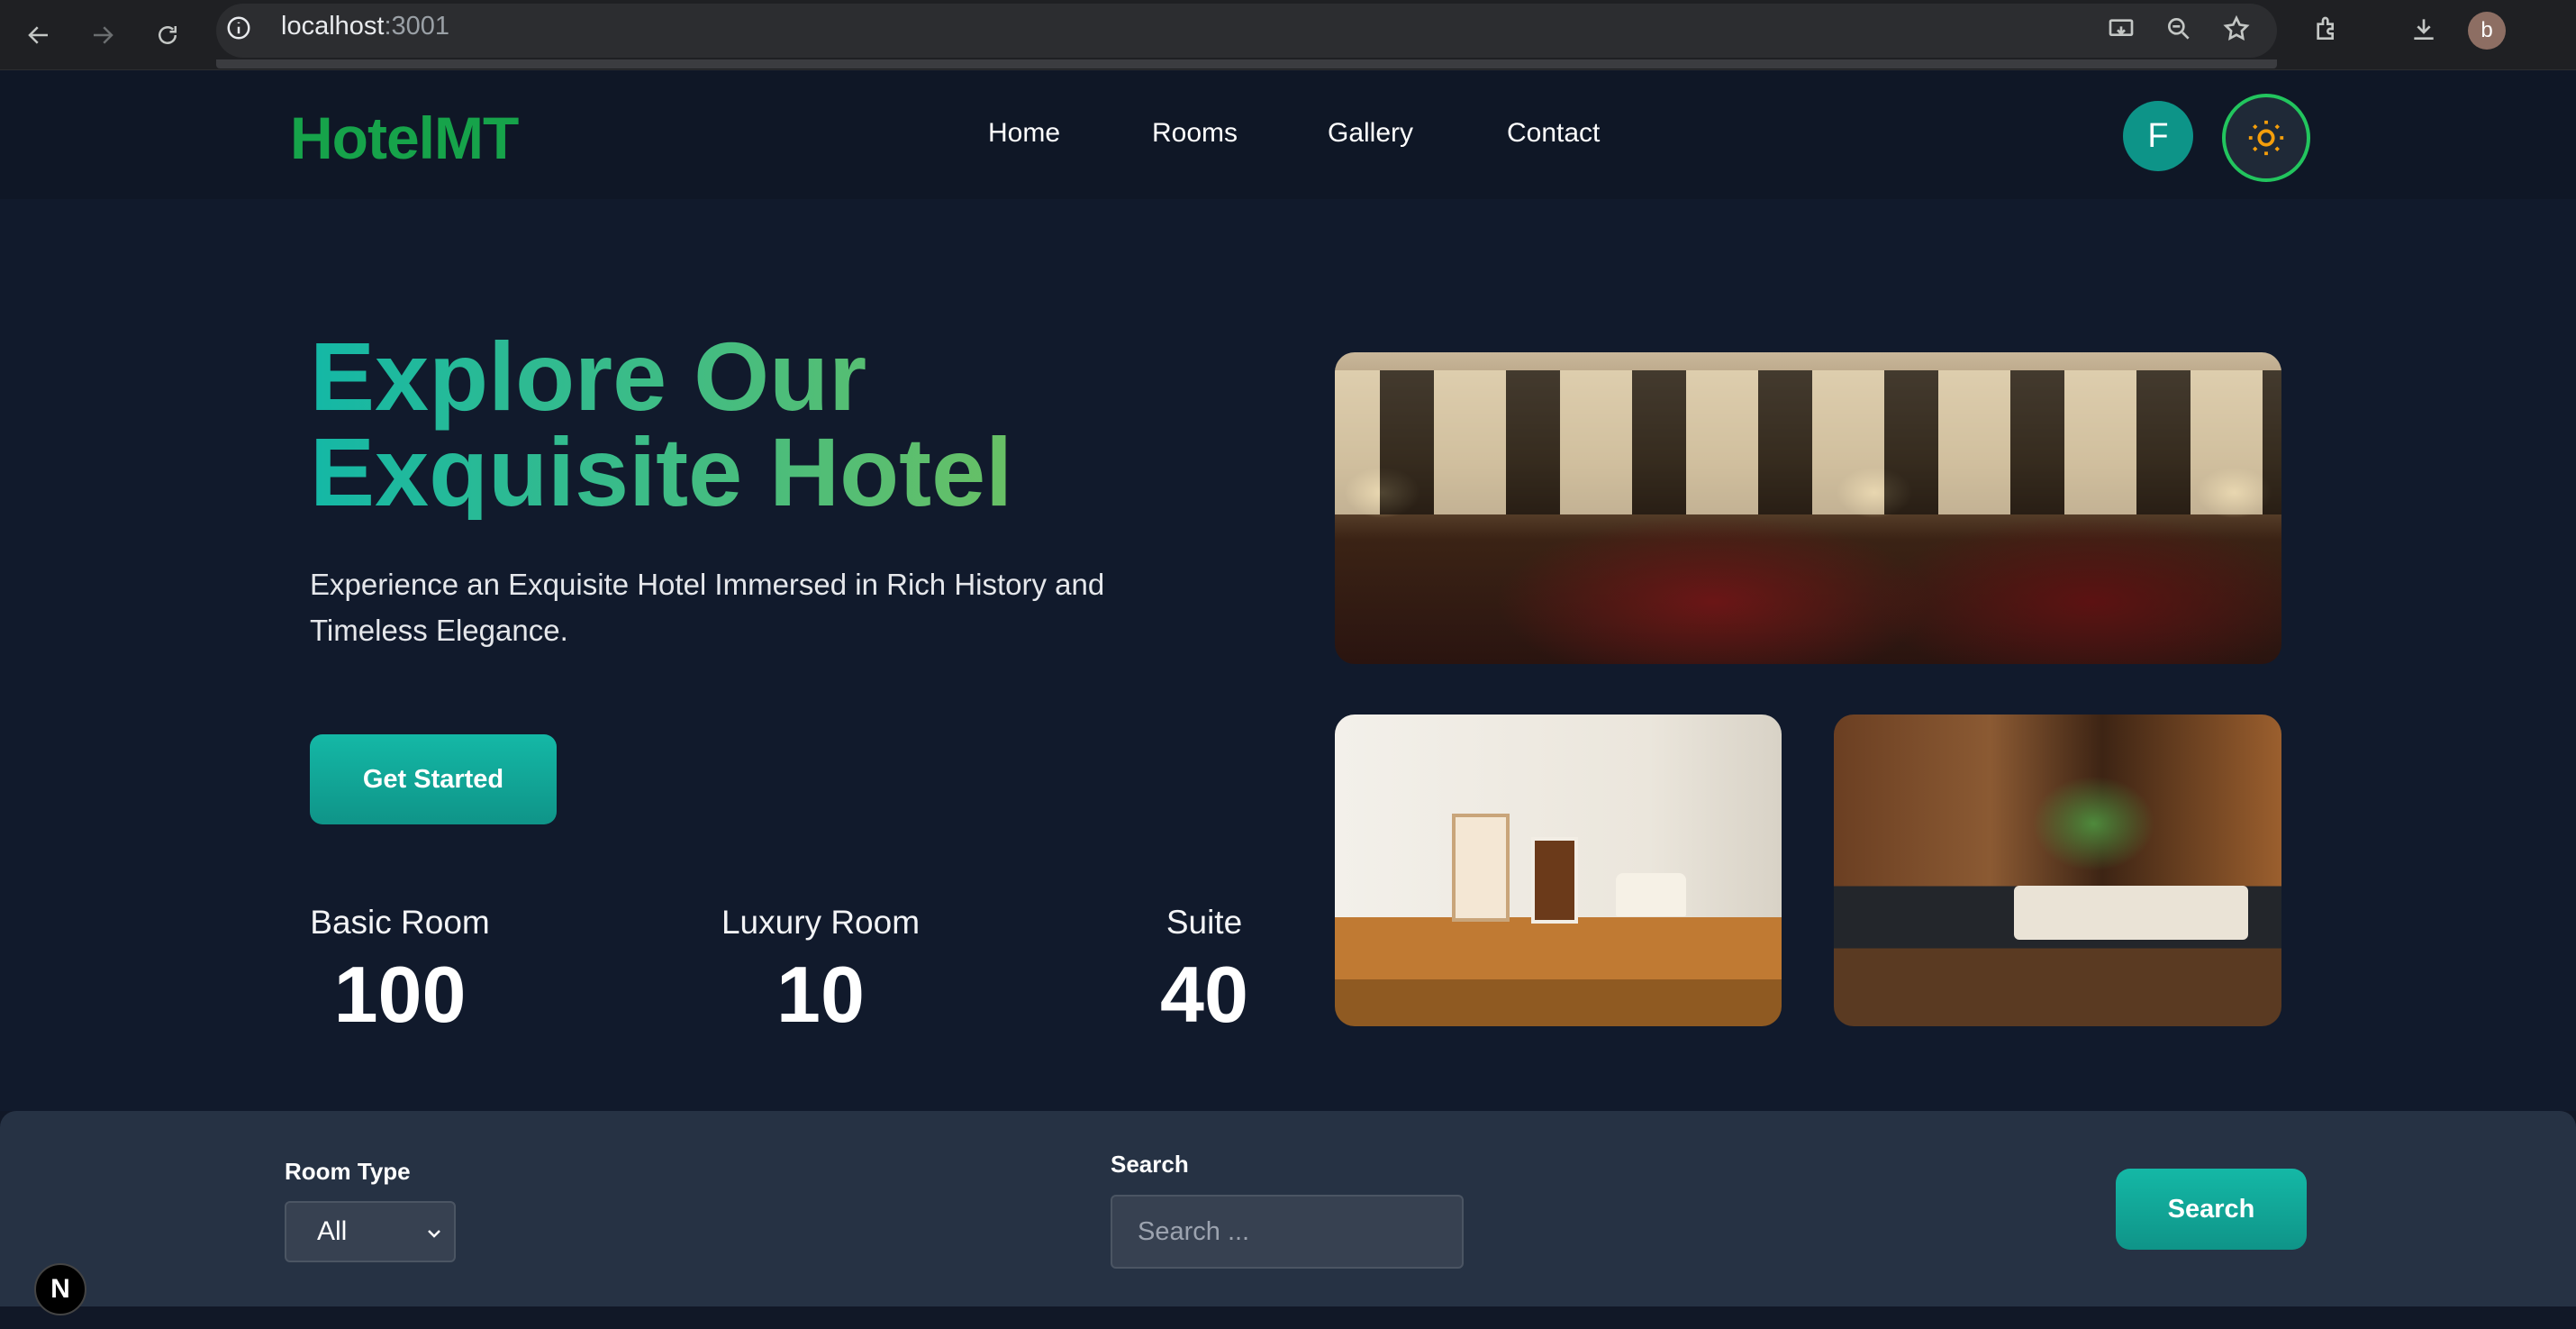 The height and width of the screenshot is (1329, 2576). I want to click on reload-icon, so click(167, 35).